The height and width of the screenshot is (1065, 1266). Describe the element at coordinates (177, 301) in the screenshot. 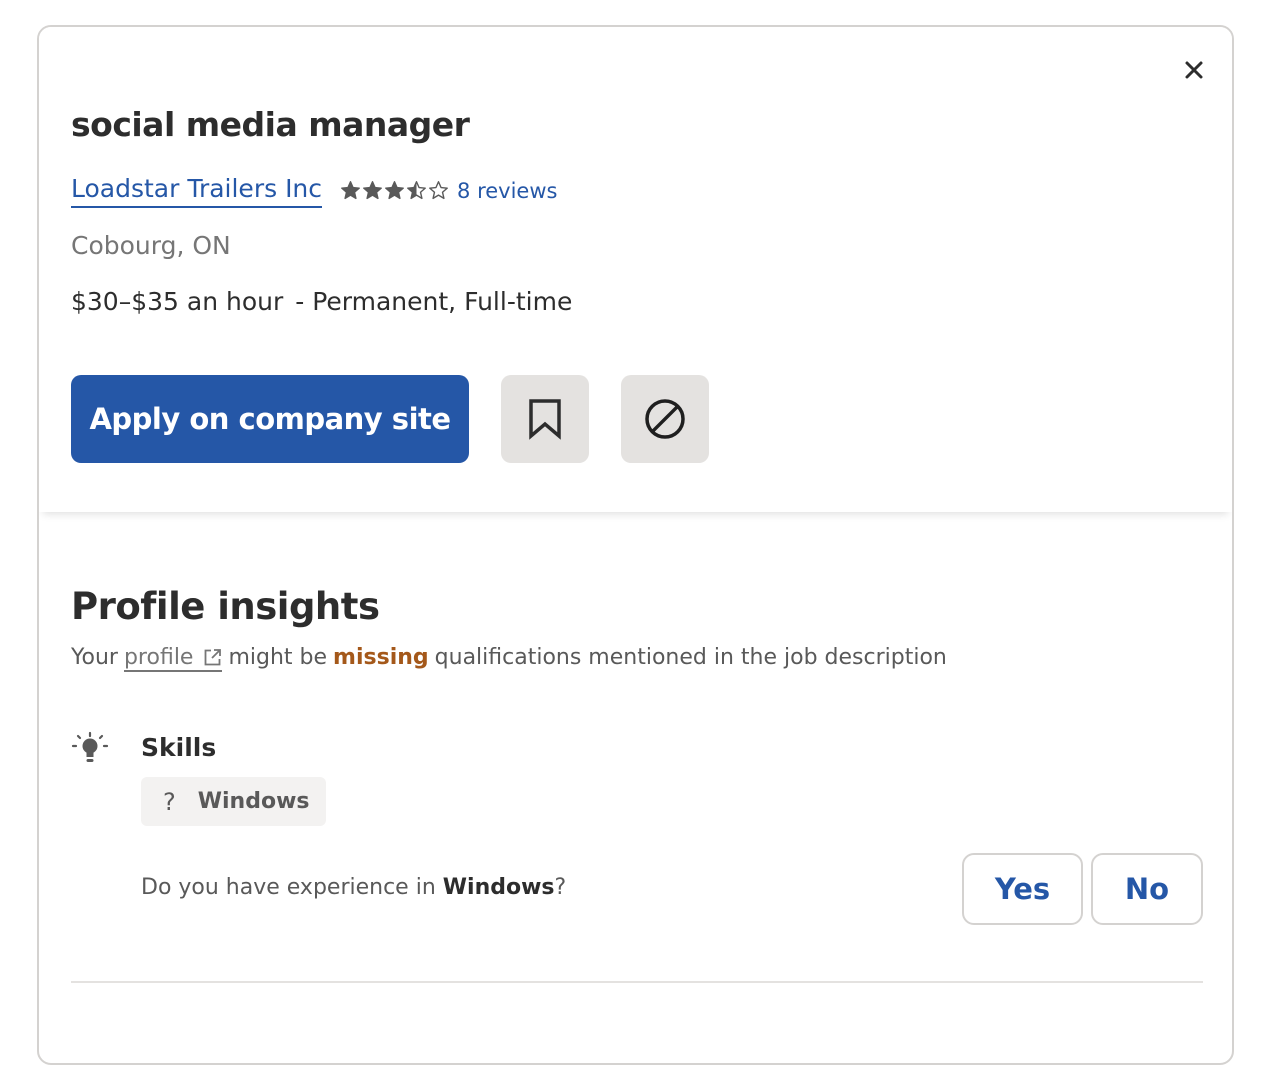

I see `salary: $30–$35 an hour` at that location.